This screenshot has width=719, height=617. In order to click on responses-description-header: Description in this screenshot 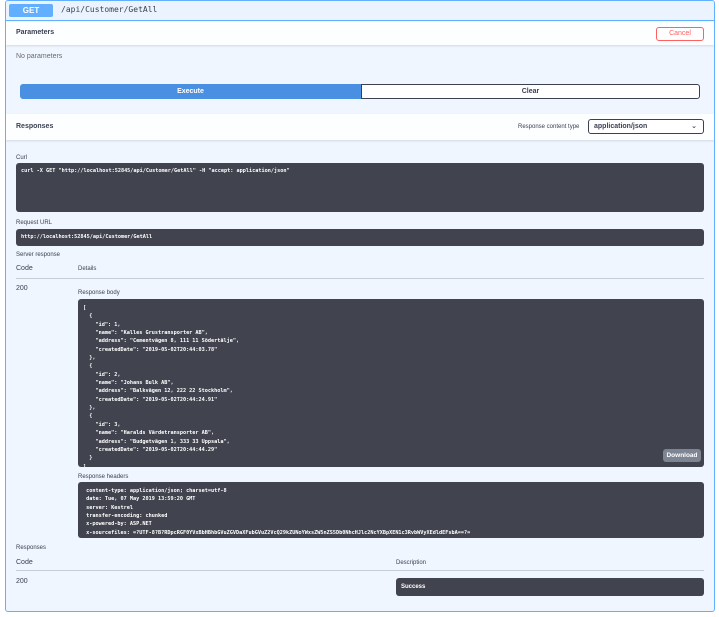, I will do `click(411, 563)`.